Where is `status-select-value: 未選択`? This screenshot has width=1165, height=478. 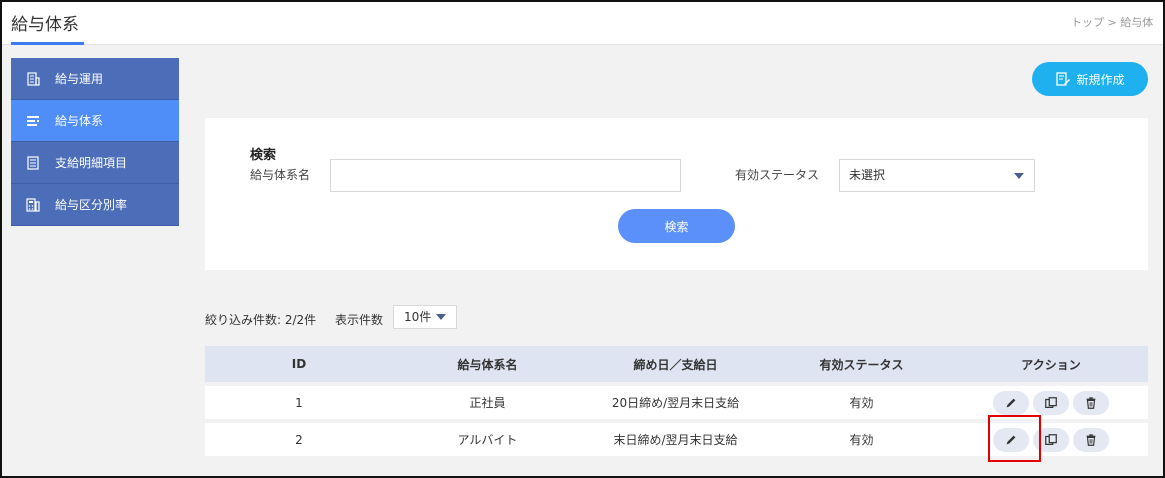 status-select-value: 未選択 is located at coordinates (867, 175).